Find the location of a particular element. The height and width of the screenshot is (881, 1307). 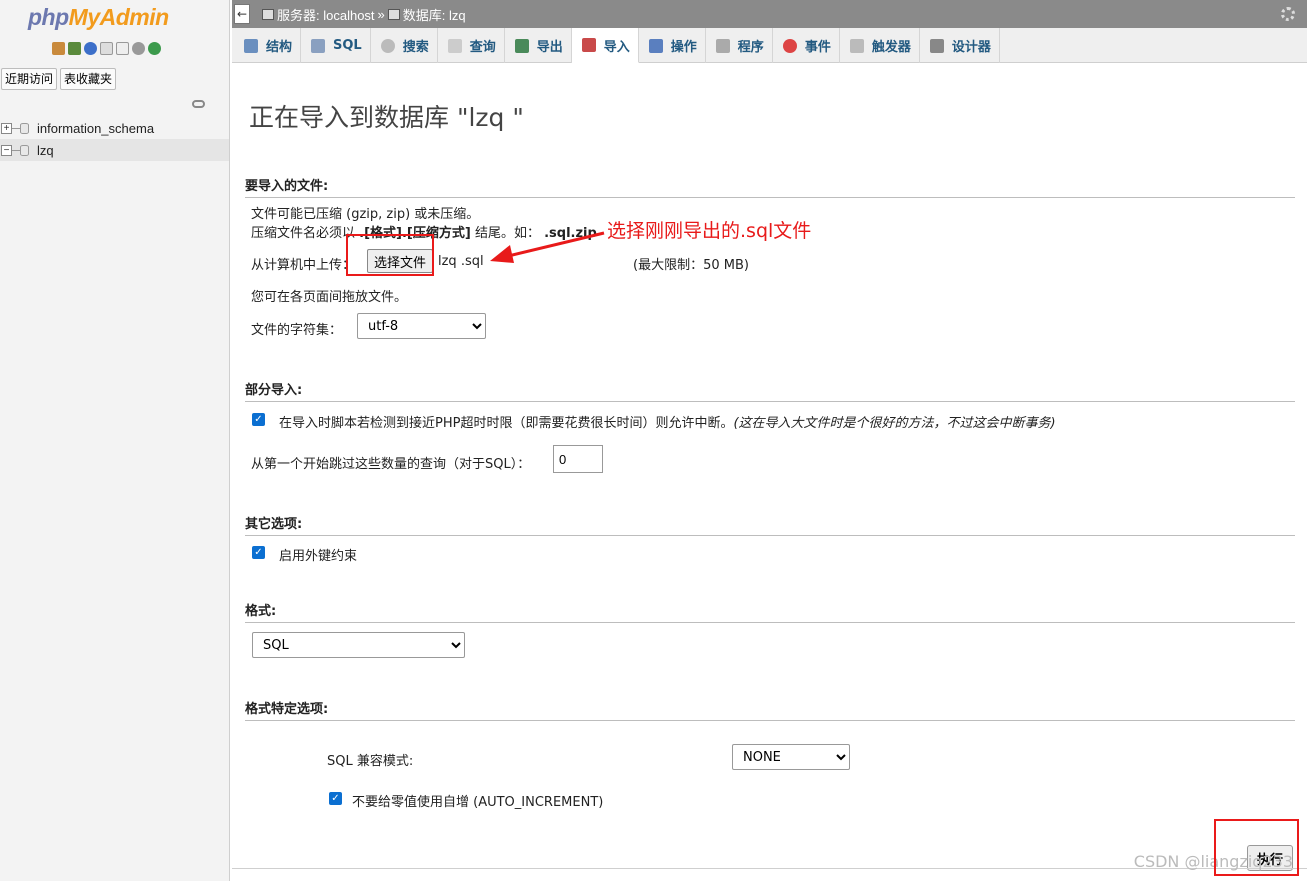

partial-section-heading: 部分导入: is located at coordinates (770, 390).